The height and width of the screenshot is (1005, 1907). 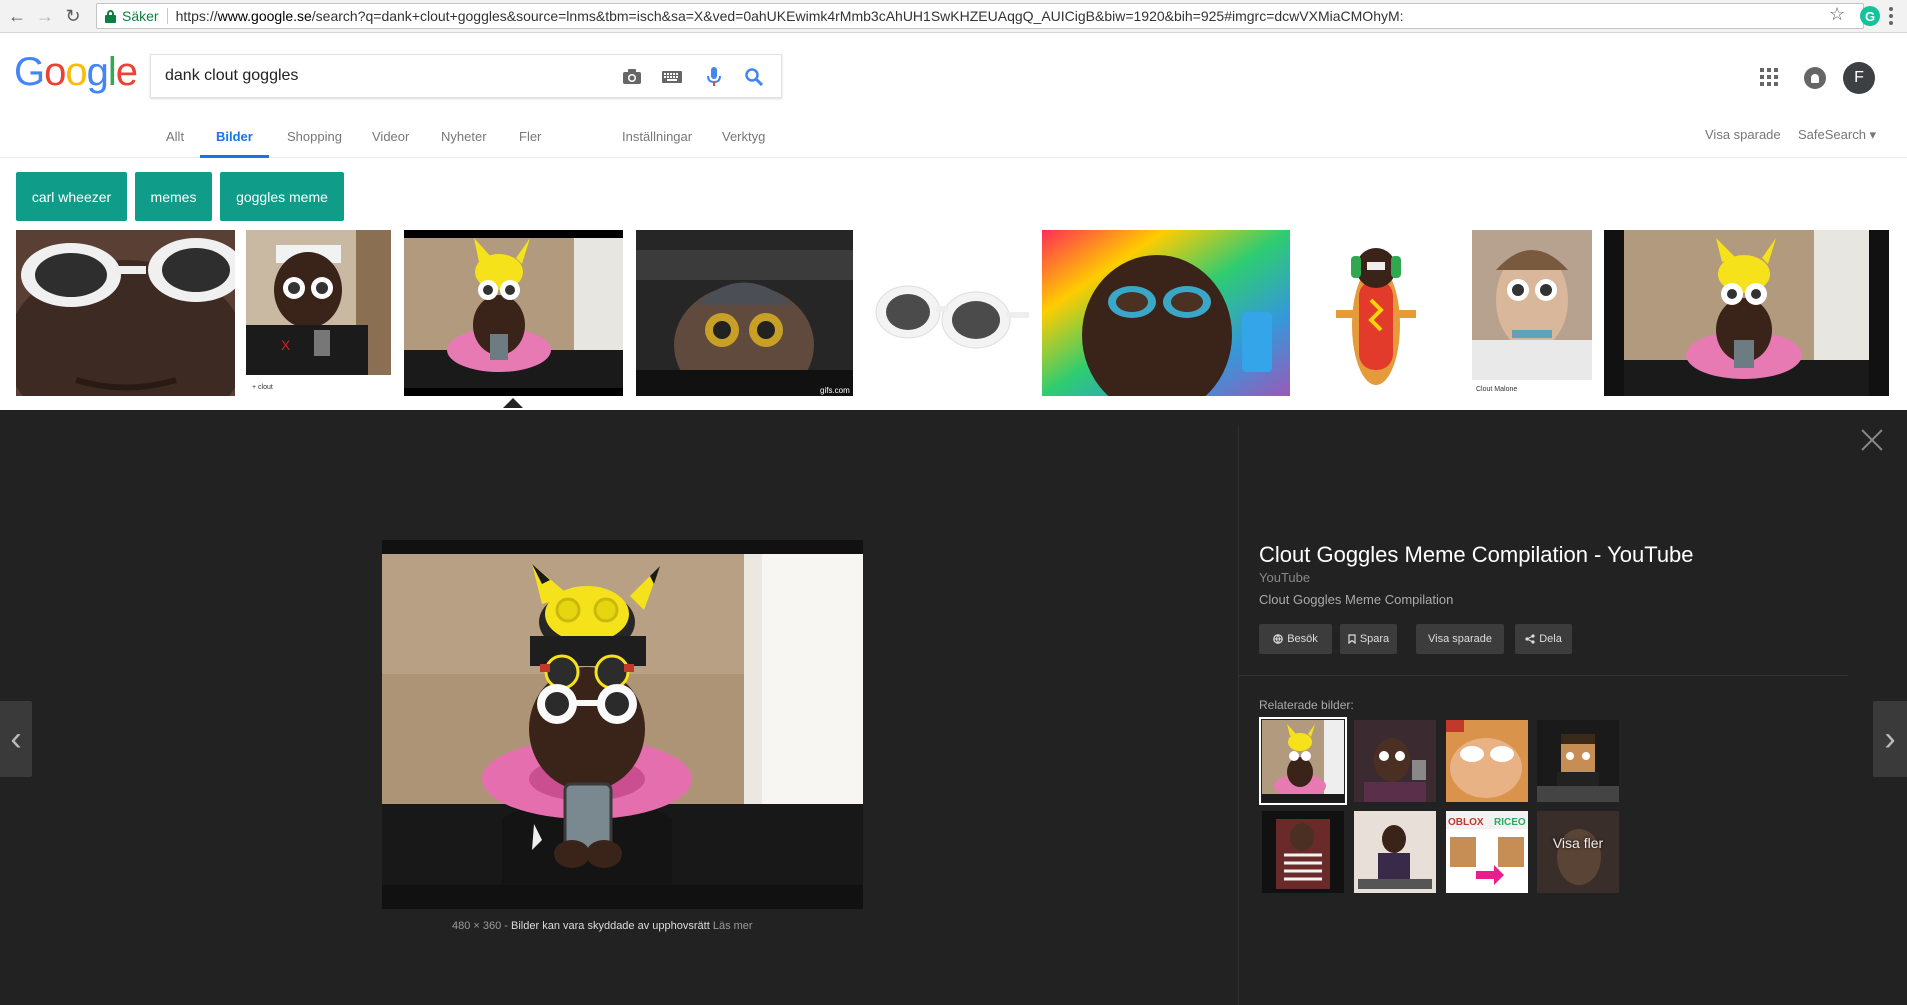 I want to click on tab-shopping: Shopping, so click(x=314, y=142).